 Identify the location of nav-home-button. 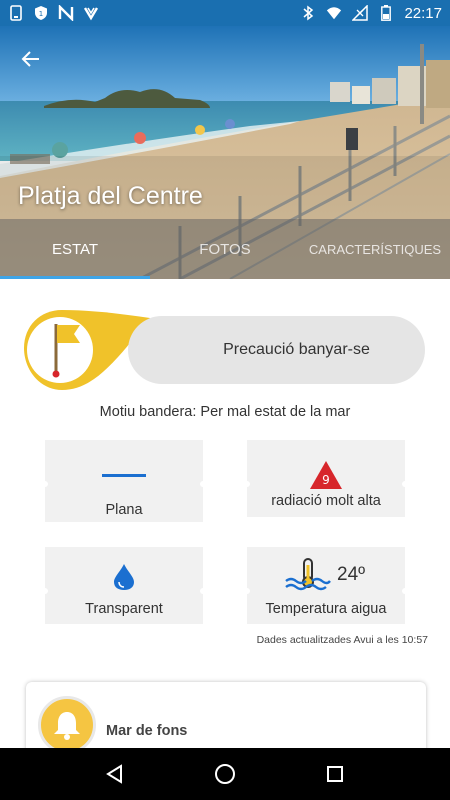
(225, 774).